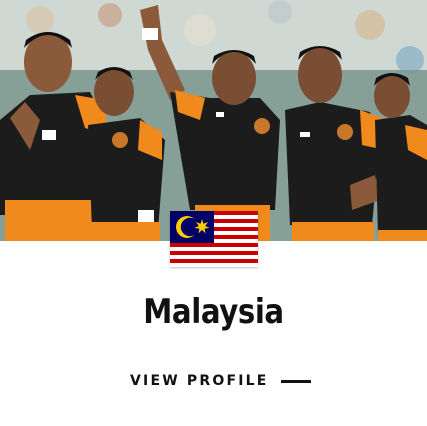 The height and width of the screenshot is (426, 427). I want to click on malaysia-flag-icon, so click(214, 239).